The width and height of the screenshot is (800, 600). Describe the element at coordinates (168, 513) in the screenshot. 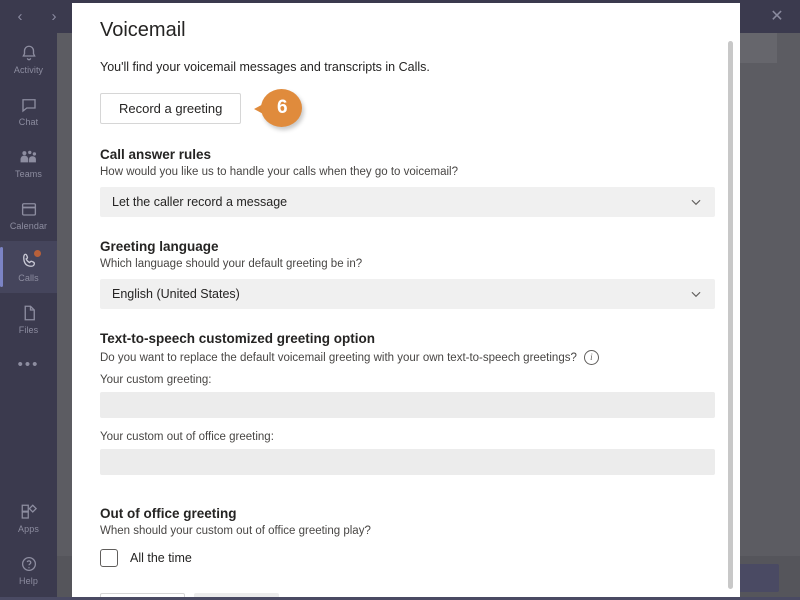

I see `section-heading-out-of-office: Out of office greeting` at that location.